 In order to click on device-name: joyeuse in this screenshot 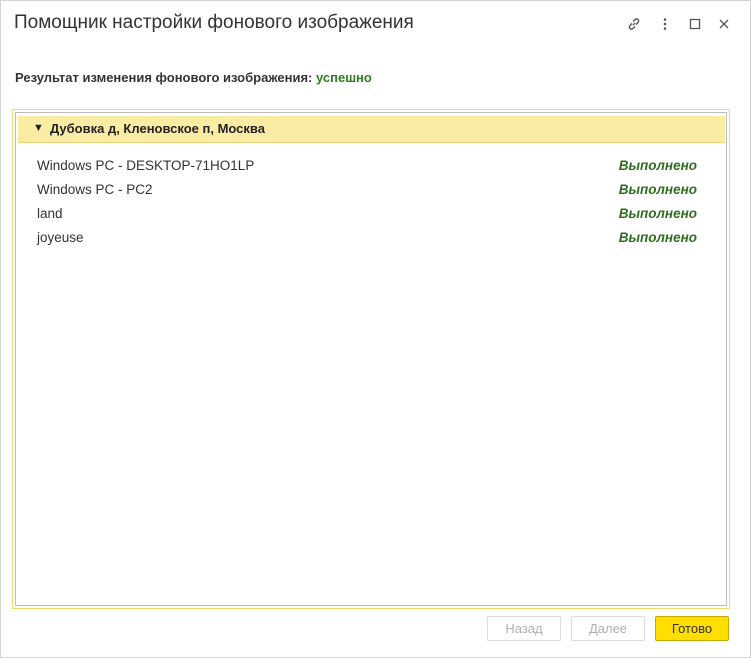, I will do `click(60, 237)`.